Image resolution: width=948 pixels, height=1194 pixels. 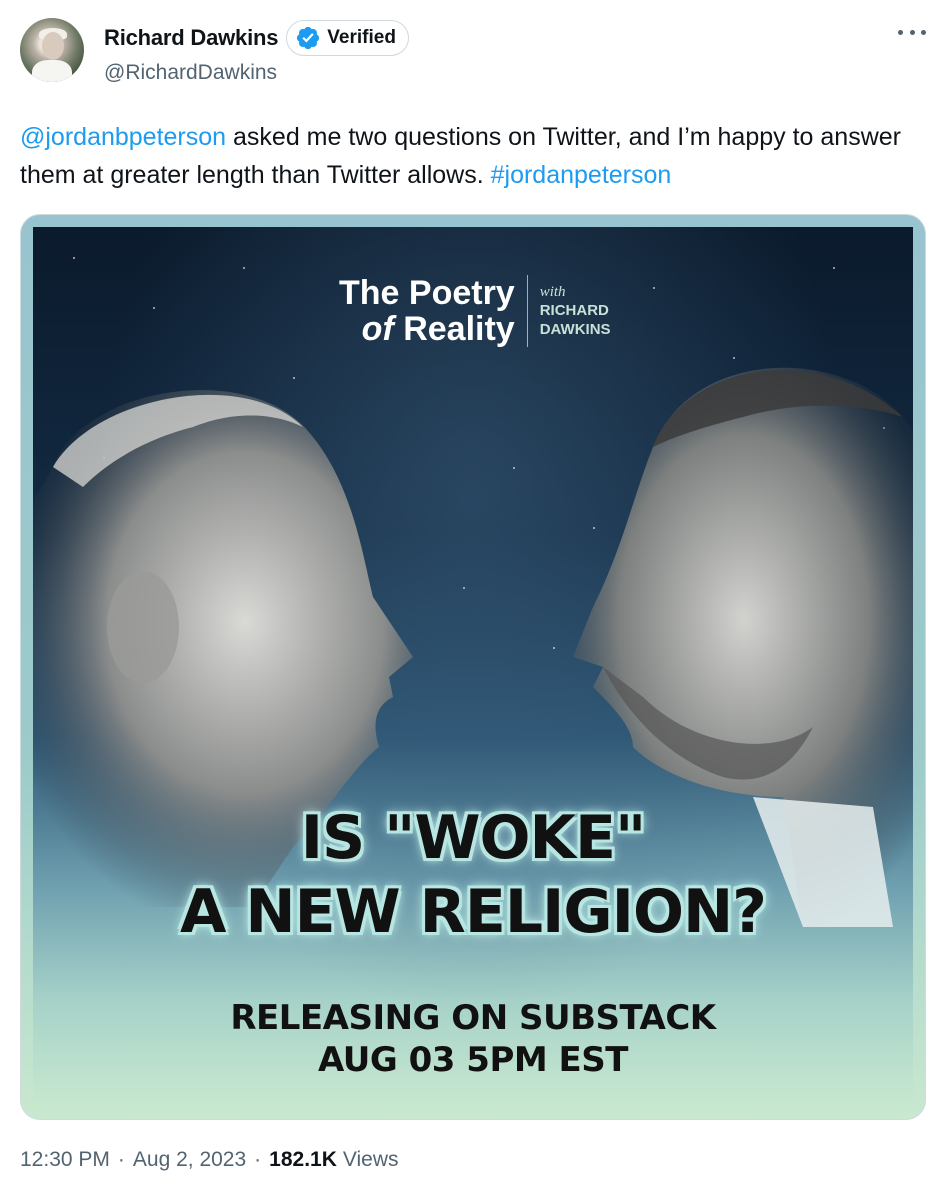 What do you see at coordinates (581, 175) in the screenshot?
I see `hashtag-link: #jordanpeterson` at bounding box center [581, 175].